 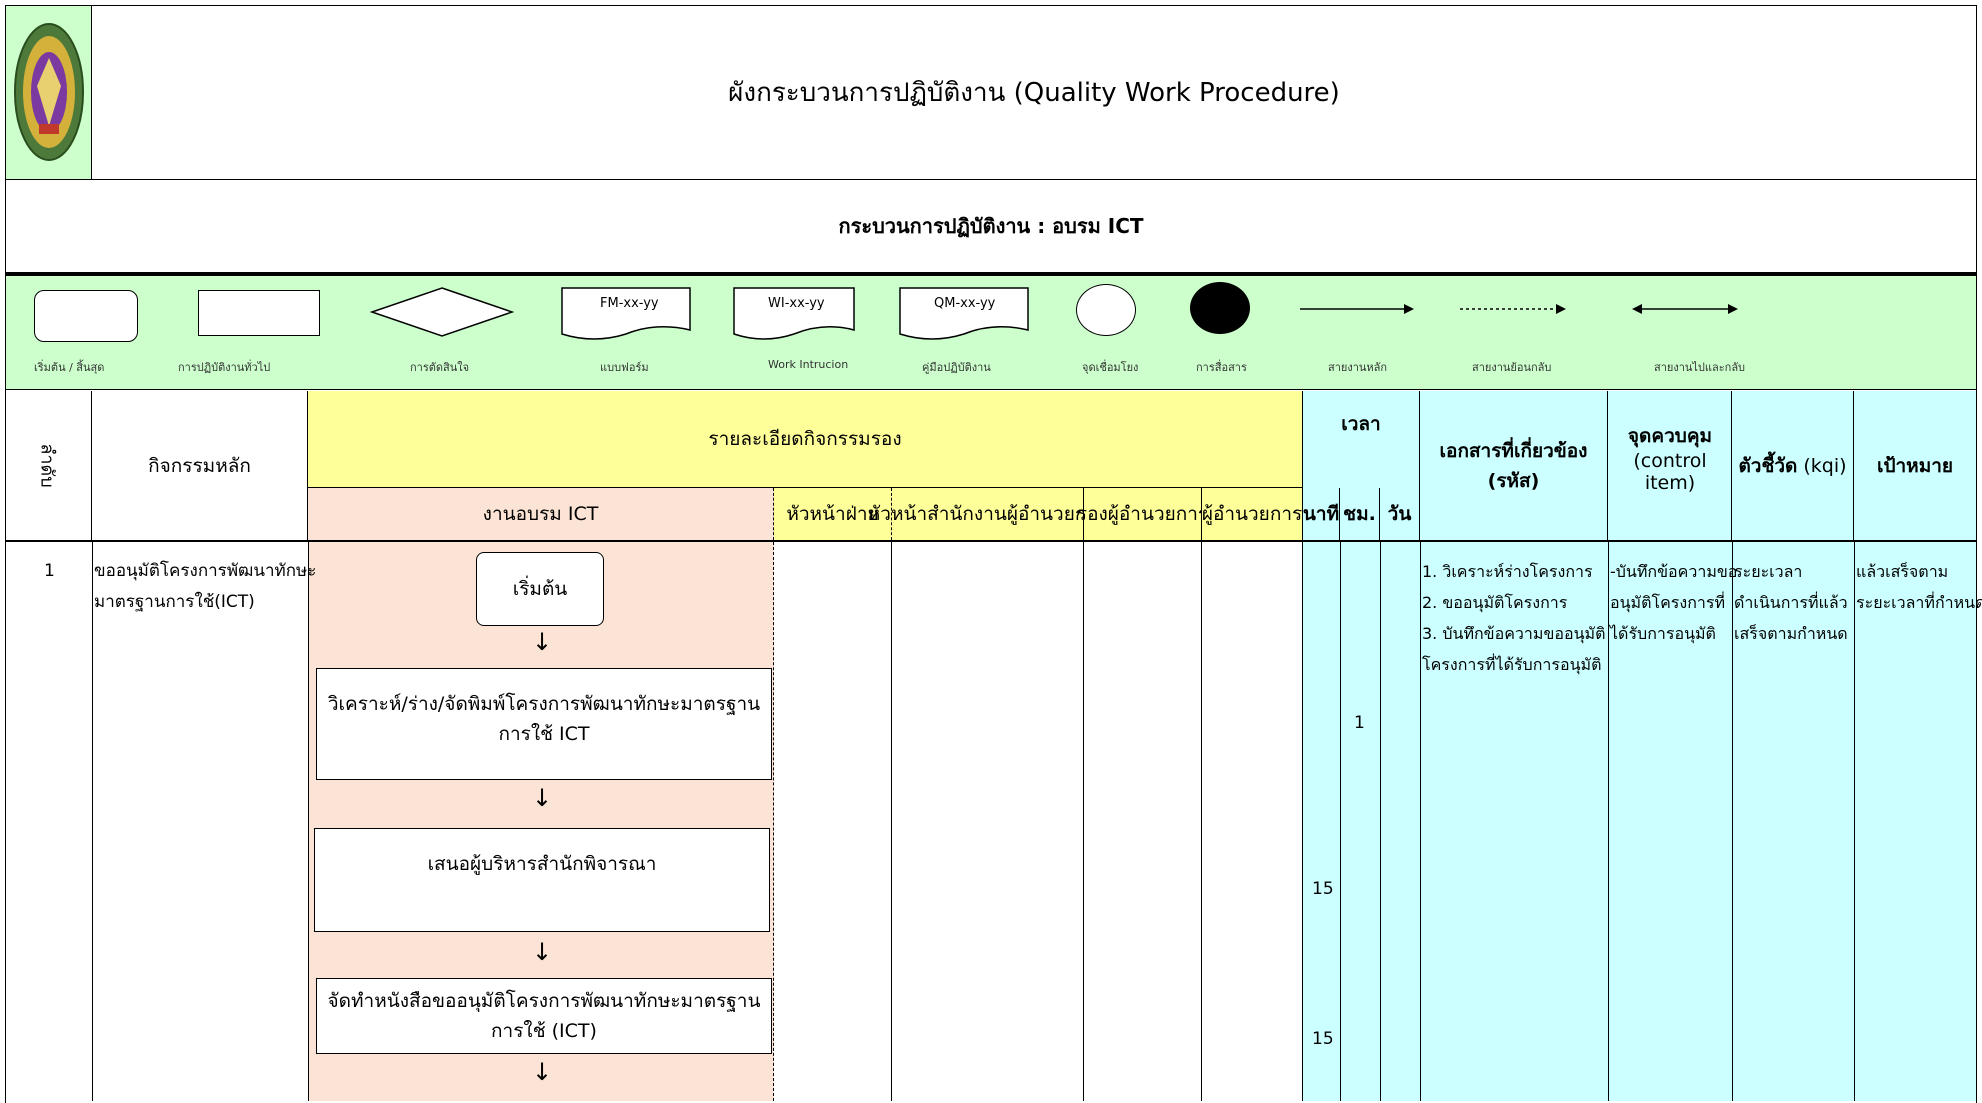 I want to click on time-minutes-2: 15, so click(x=1323, y=1039).